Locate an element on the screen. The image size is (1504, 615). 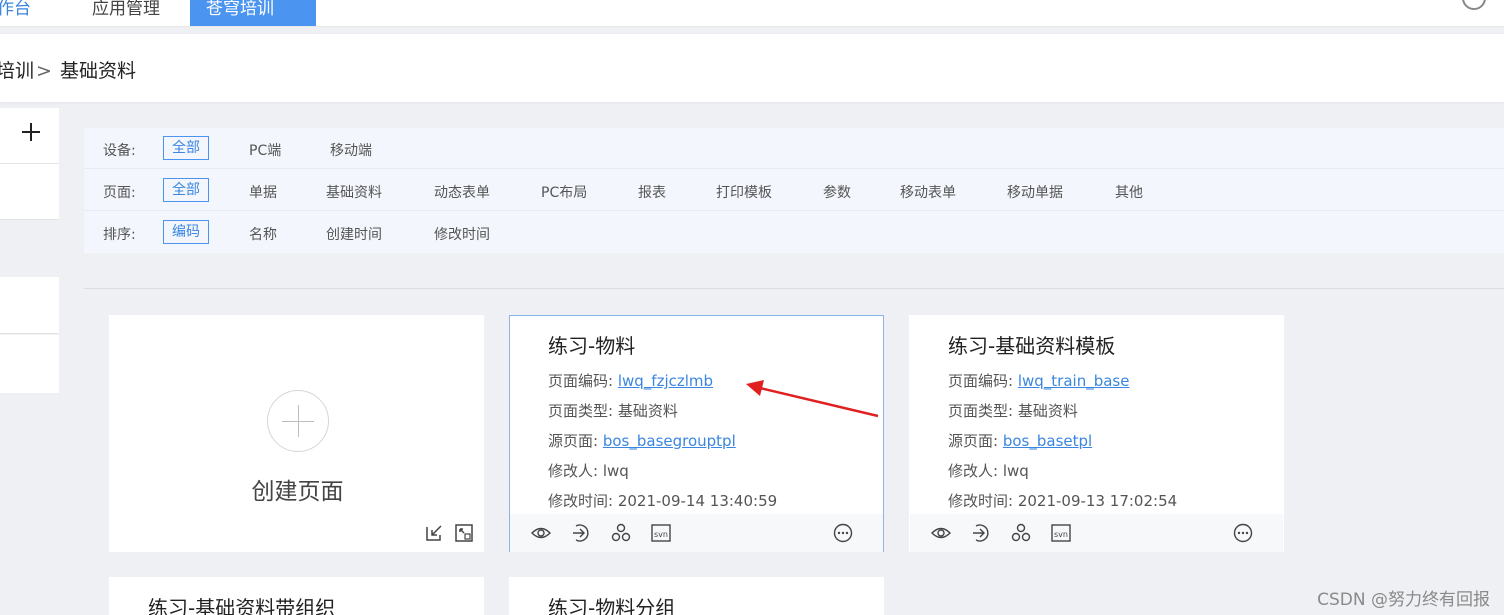
breadcrumb: 培训 > 基础资料 is located at coordinates (68, 69).